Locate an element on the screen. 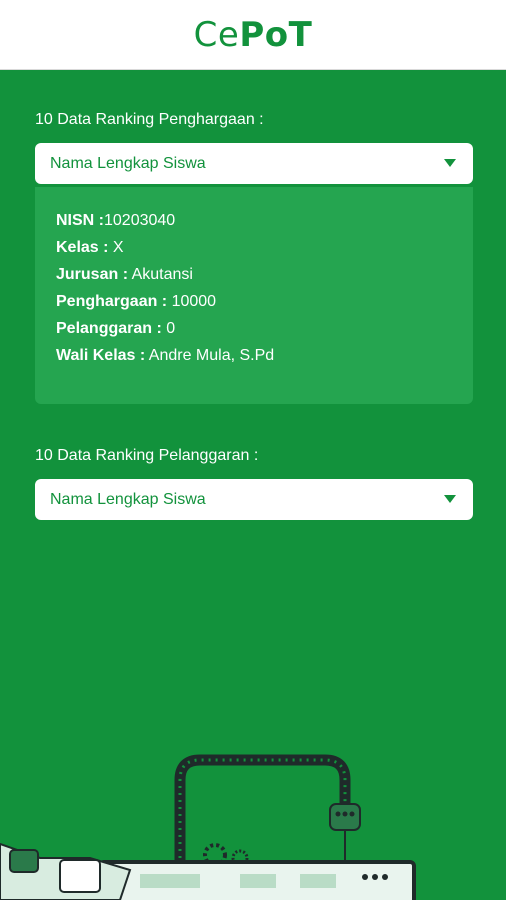  info-value: Akutansi is located at coordinates (160, 274).